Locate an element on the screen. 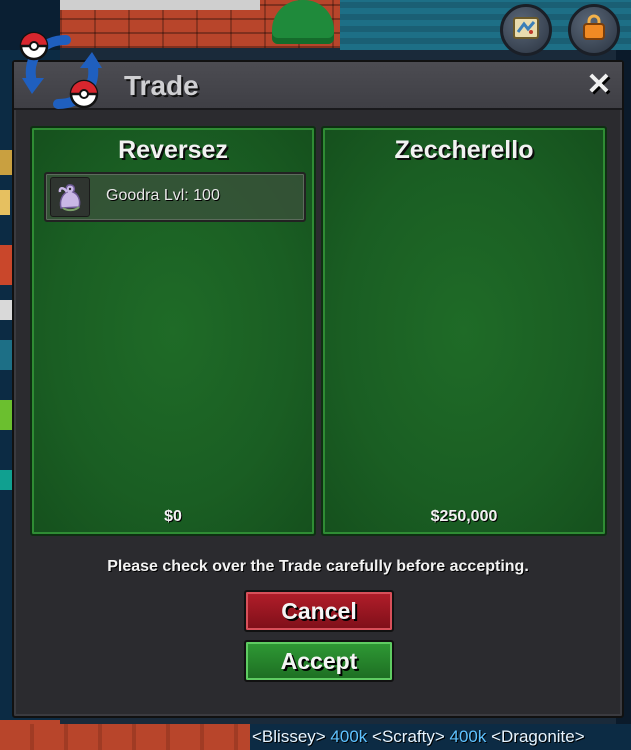 The width and height of the screenshot is (631, 750). shop-button is located at coordinates (594, 30).